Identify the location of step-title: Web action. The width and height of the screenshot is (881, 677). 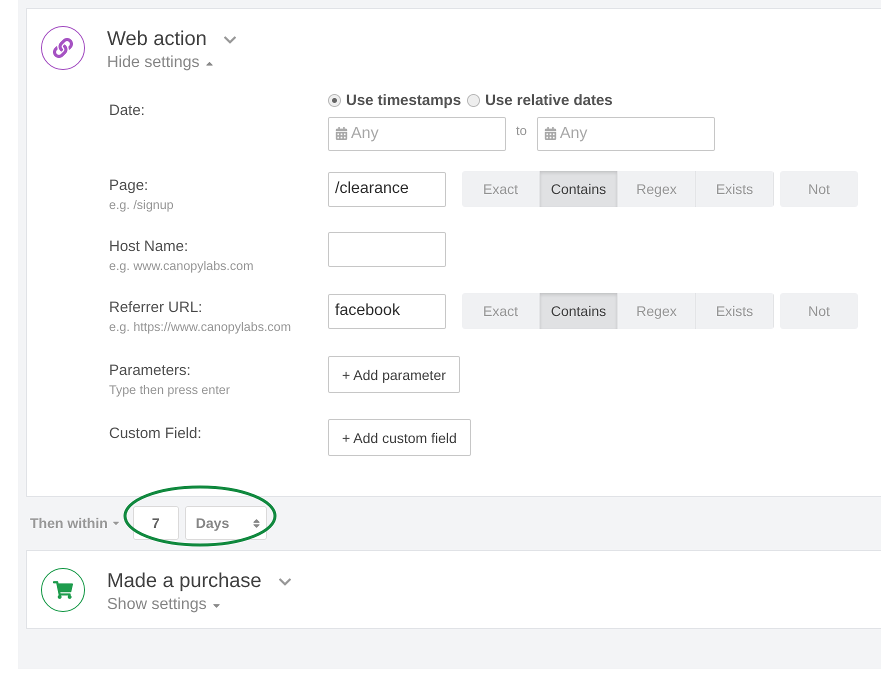
(157, 39).